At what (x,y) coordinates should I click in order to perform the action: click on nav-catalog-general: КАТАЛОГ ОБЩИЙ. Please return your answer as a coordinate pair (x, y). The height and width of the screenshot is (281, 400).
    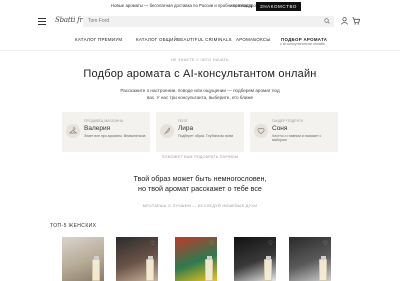
    Looking at the image, I should click on (156, 39).